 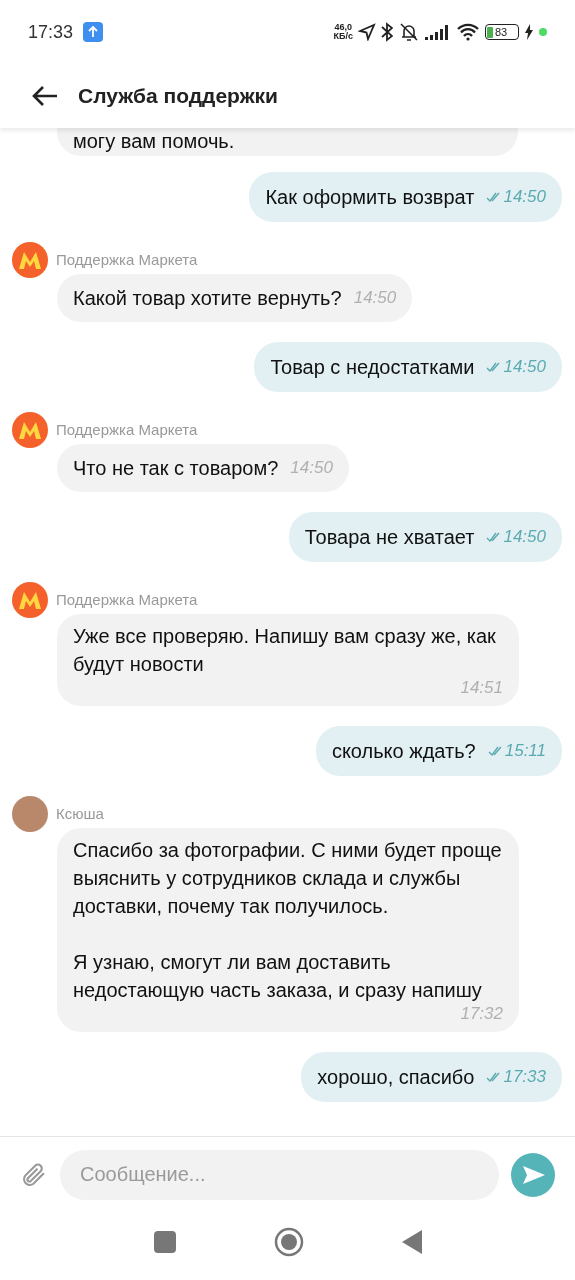 What do you see at coordinates (178, 96) in the screenshot?
I see `header-title: Служба поддержки` at bounding box center [178, 96].